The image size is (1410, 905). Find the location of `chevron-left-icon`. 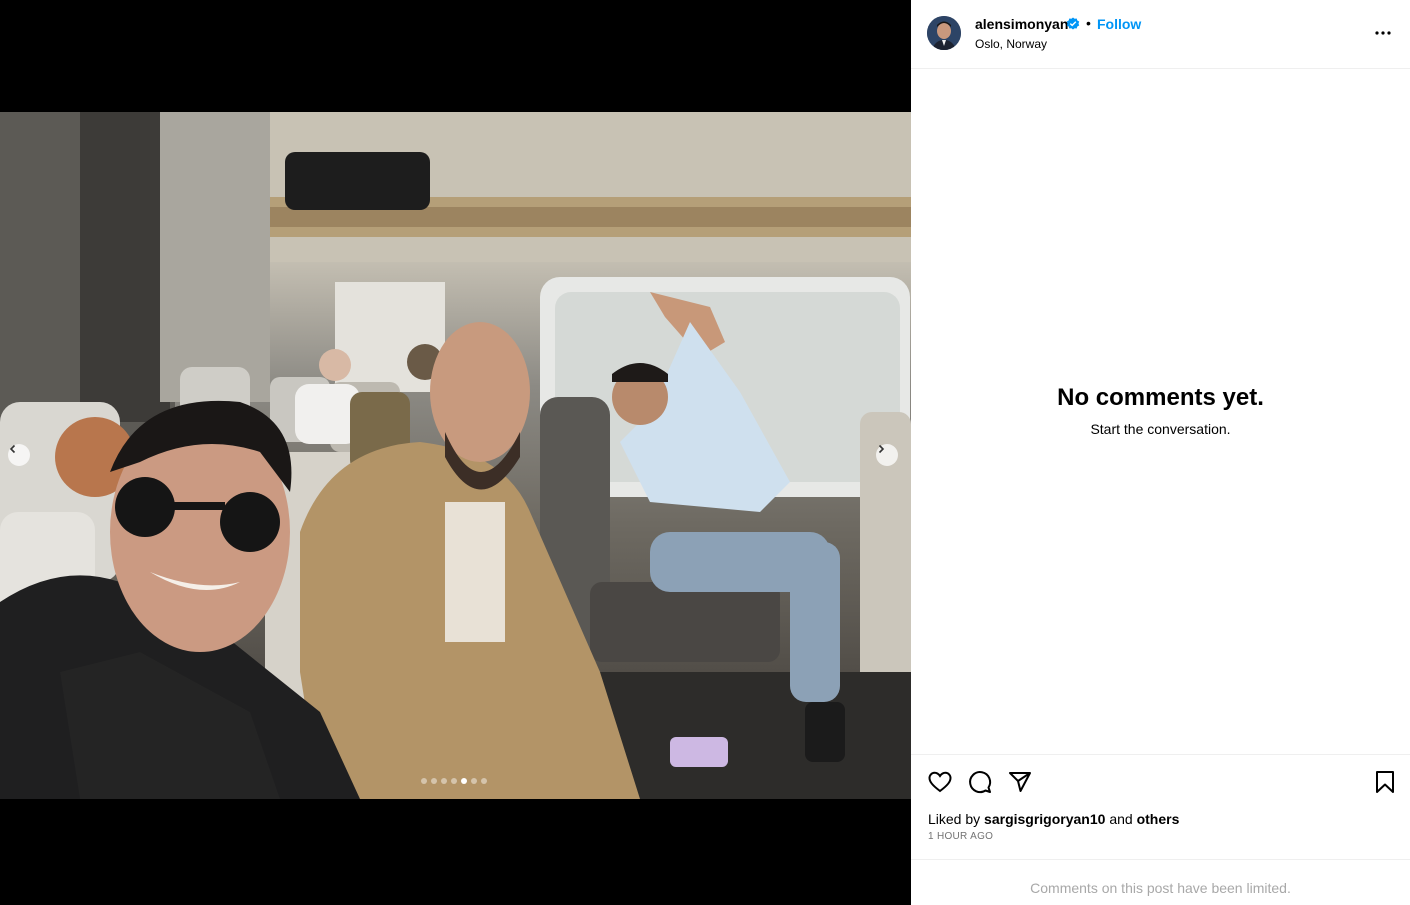

chevron-left-icon is located at coordinates (12, 449).